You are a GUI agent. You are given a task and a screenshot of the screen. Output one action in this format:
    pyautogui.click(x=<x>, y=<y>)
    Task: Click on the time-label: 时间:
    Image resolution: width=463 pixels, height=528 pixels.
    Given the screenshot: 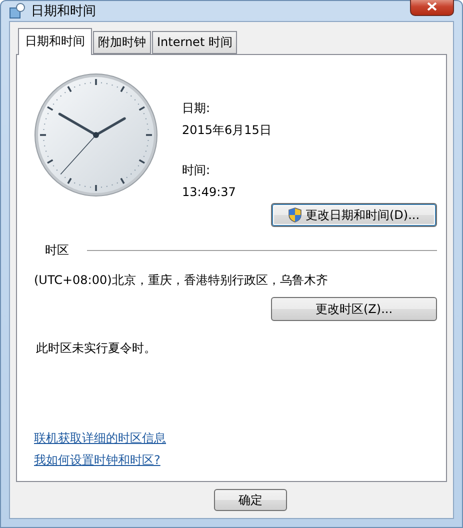 What is the action you would take?
    pyautogui.click(x=197, y=170)
    